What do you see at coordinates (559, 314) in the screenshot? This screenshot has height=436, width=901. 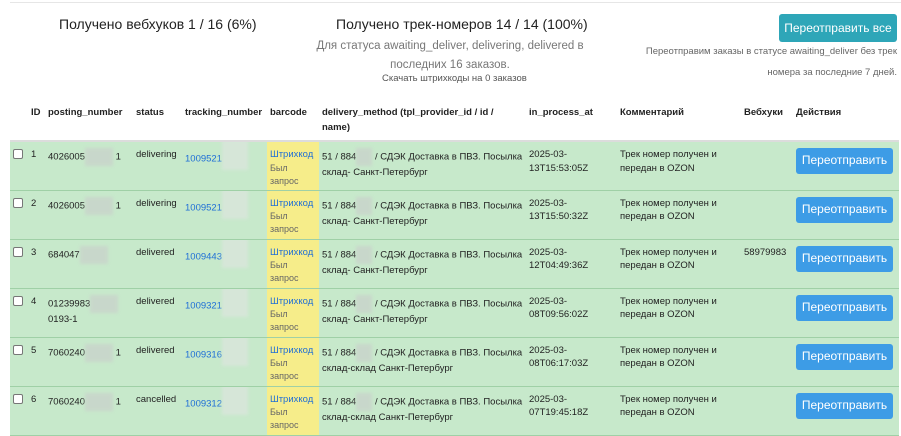 I see `date-line2: 08T09:56:02Z` at bounding box center [559, 314].